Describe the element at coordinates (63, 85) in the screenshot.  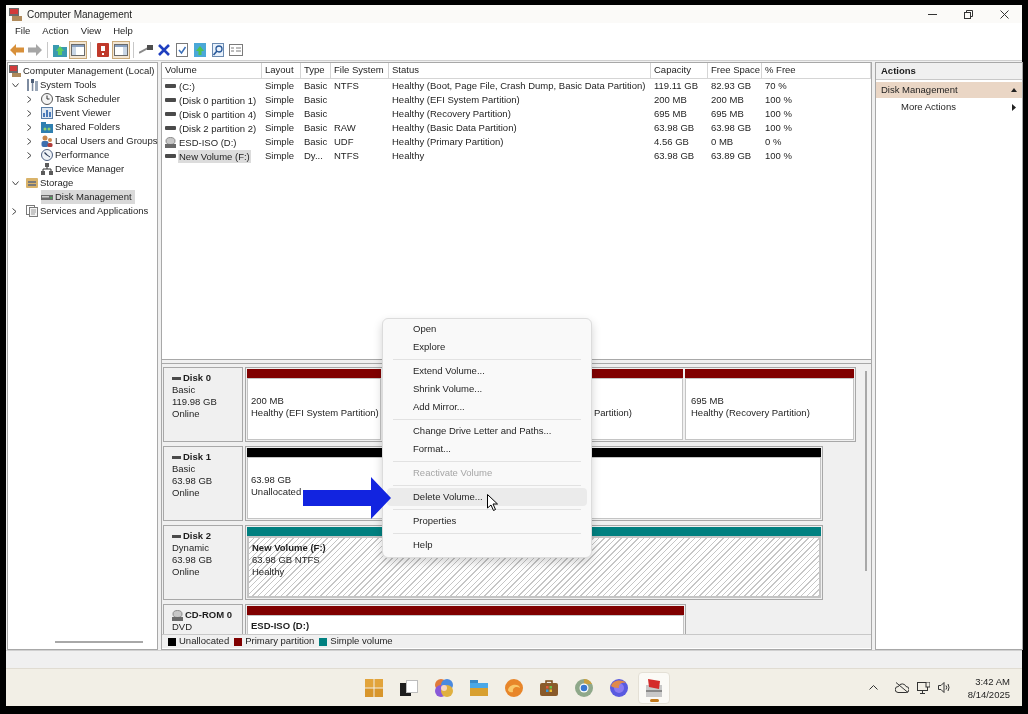
I see `tree-item: System Tools` at that location.